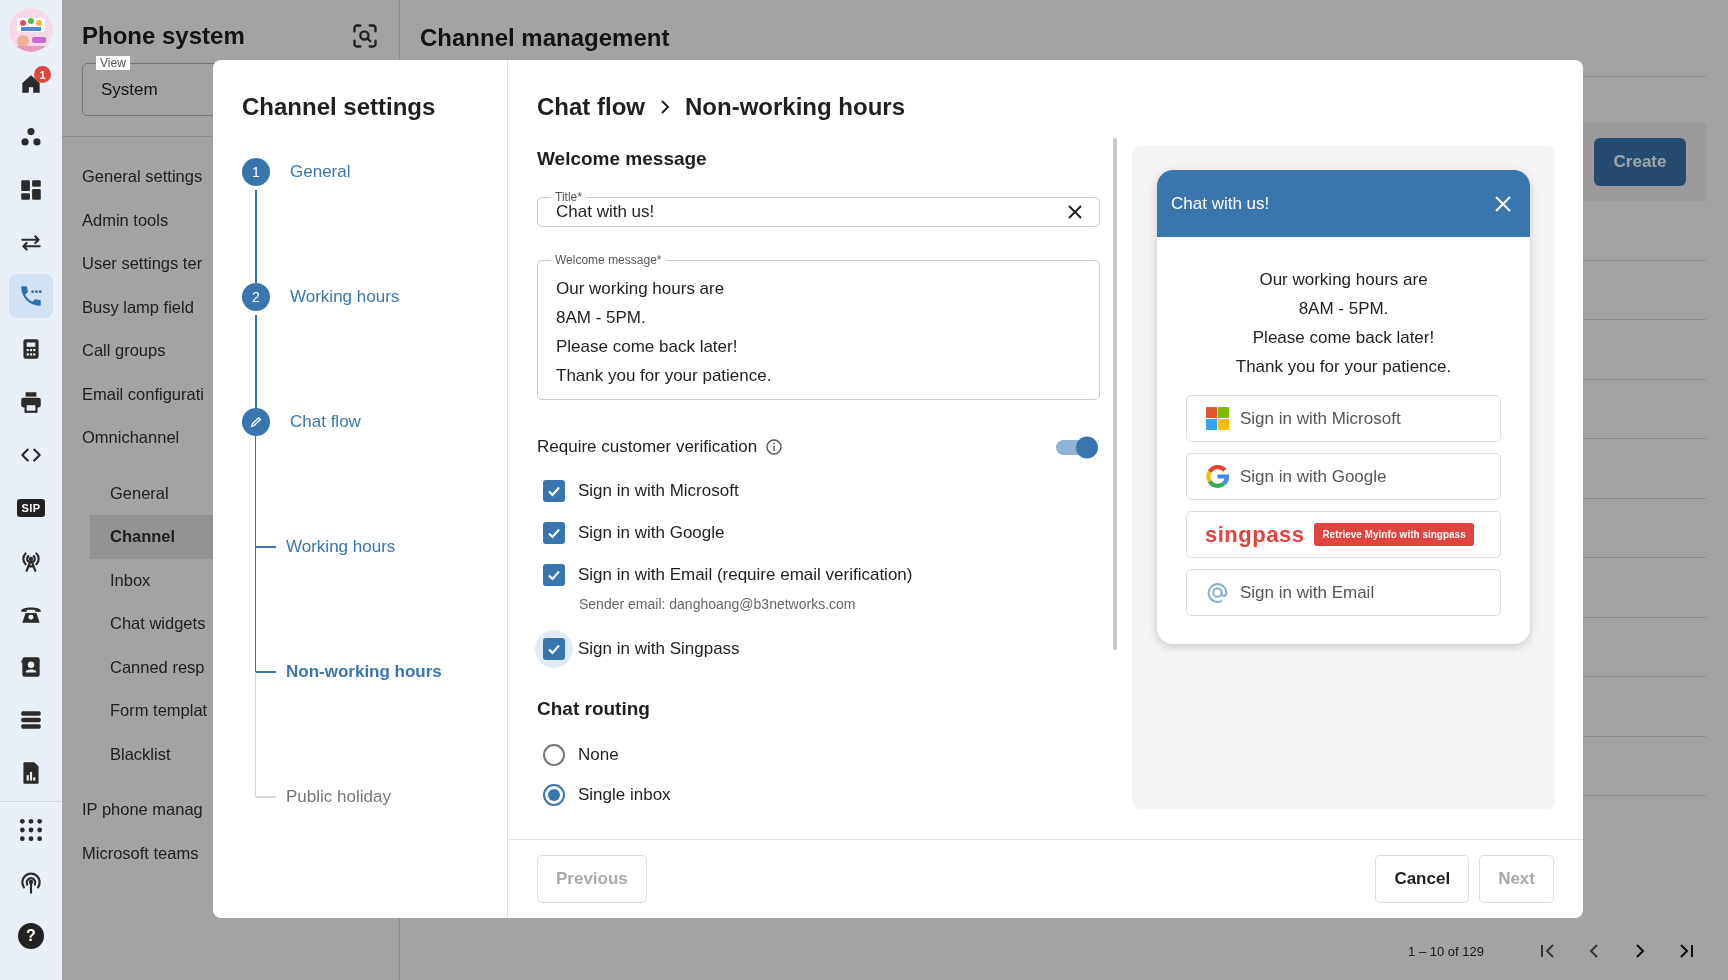 The height and width of the screenshot is (980, 1728). I want to click on radio-label: None, so click(598, 755).